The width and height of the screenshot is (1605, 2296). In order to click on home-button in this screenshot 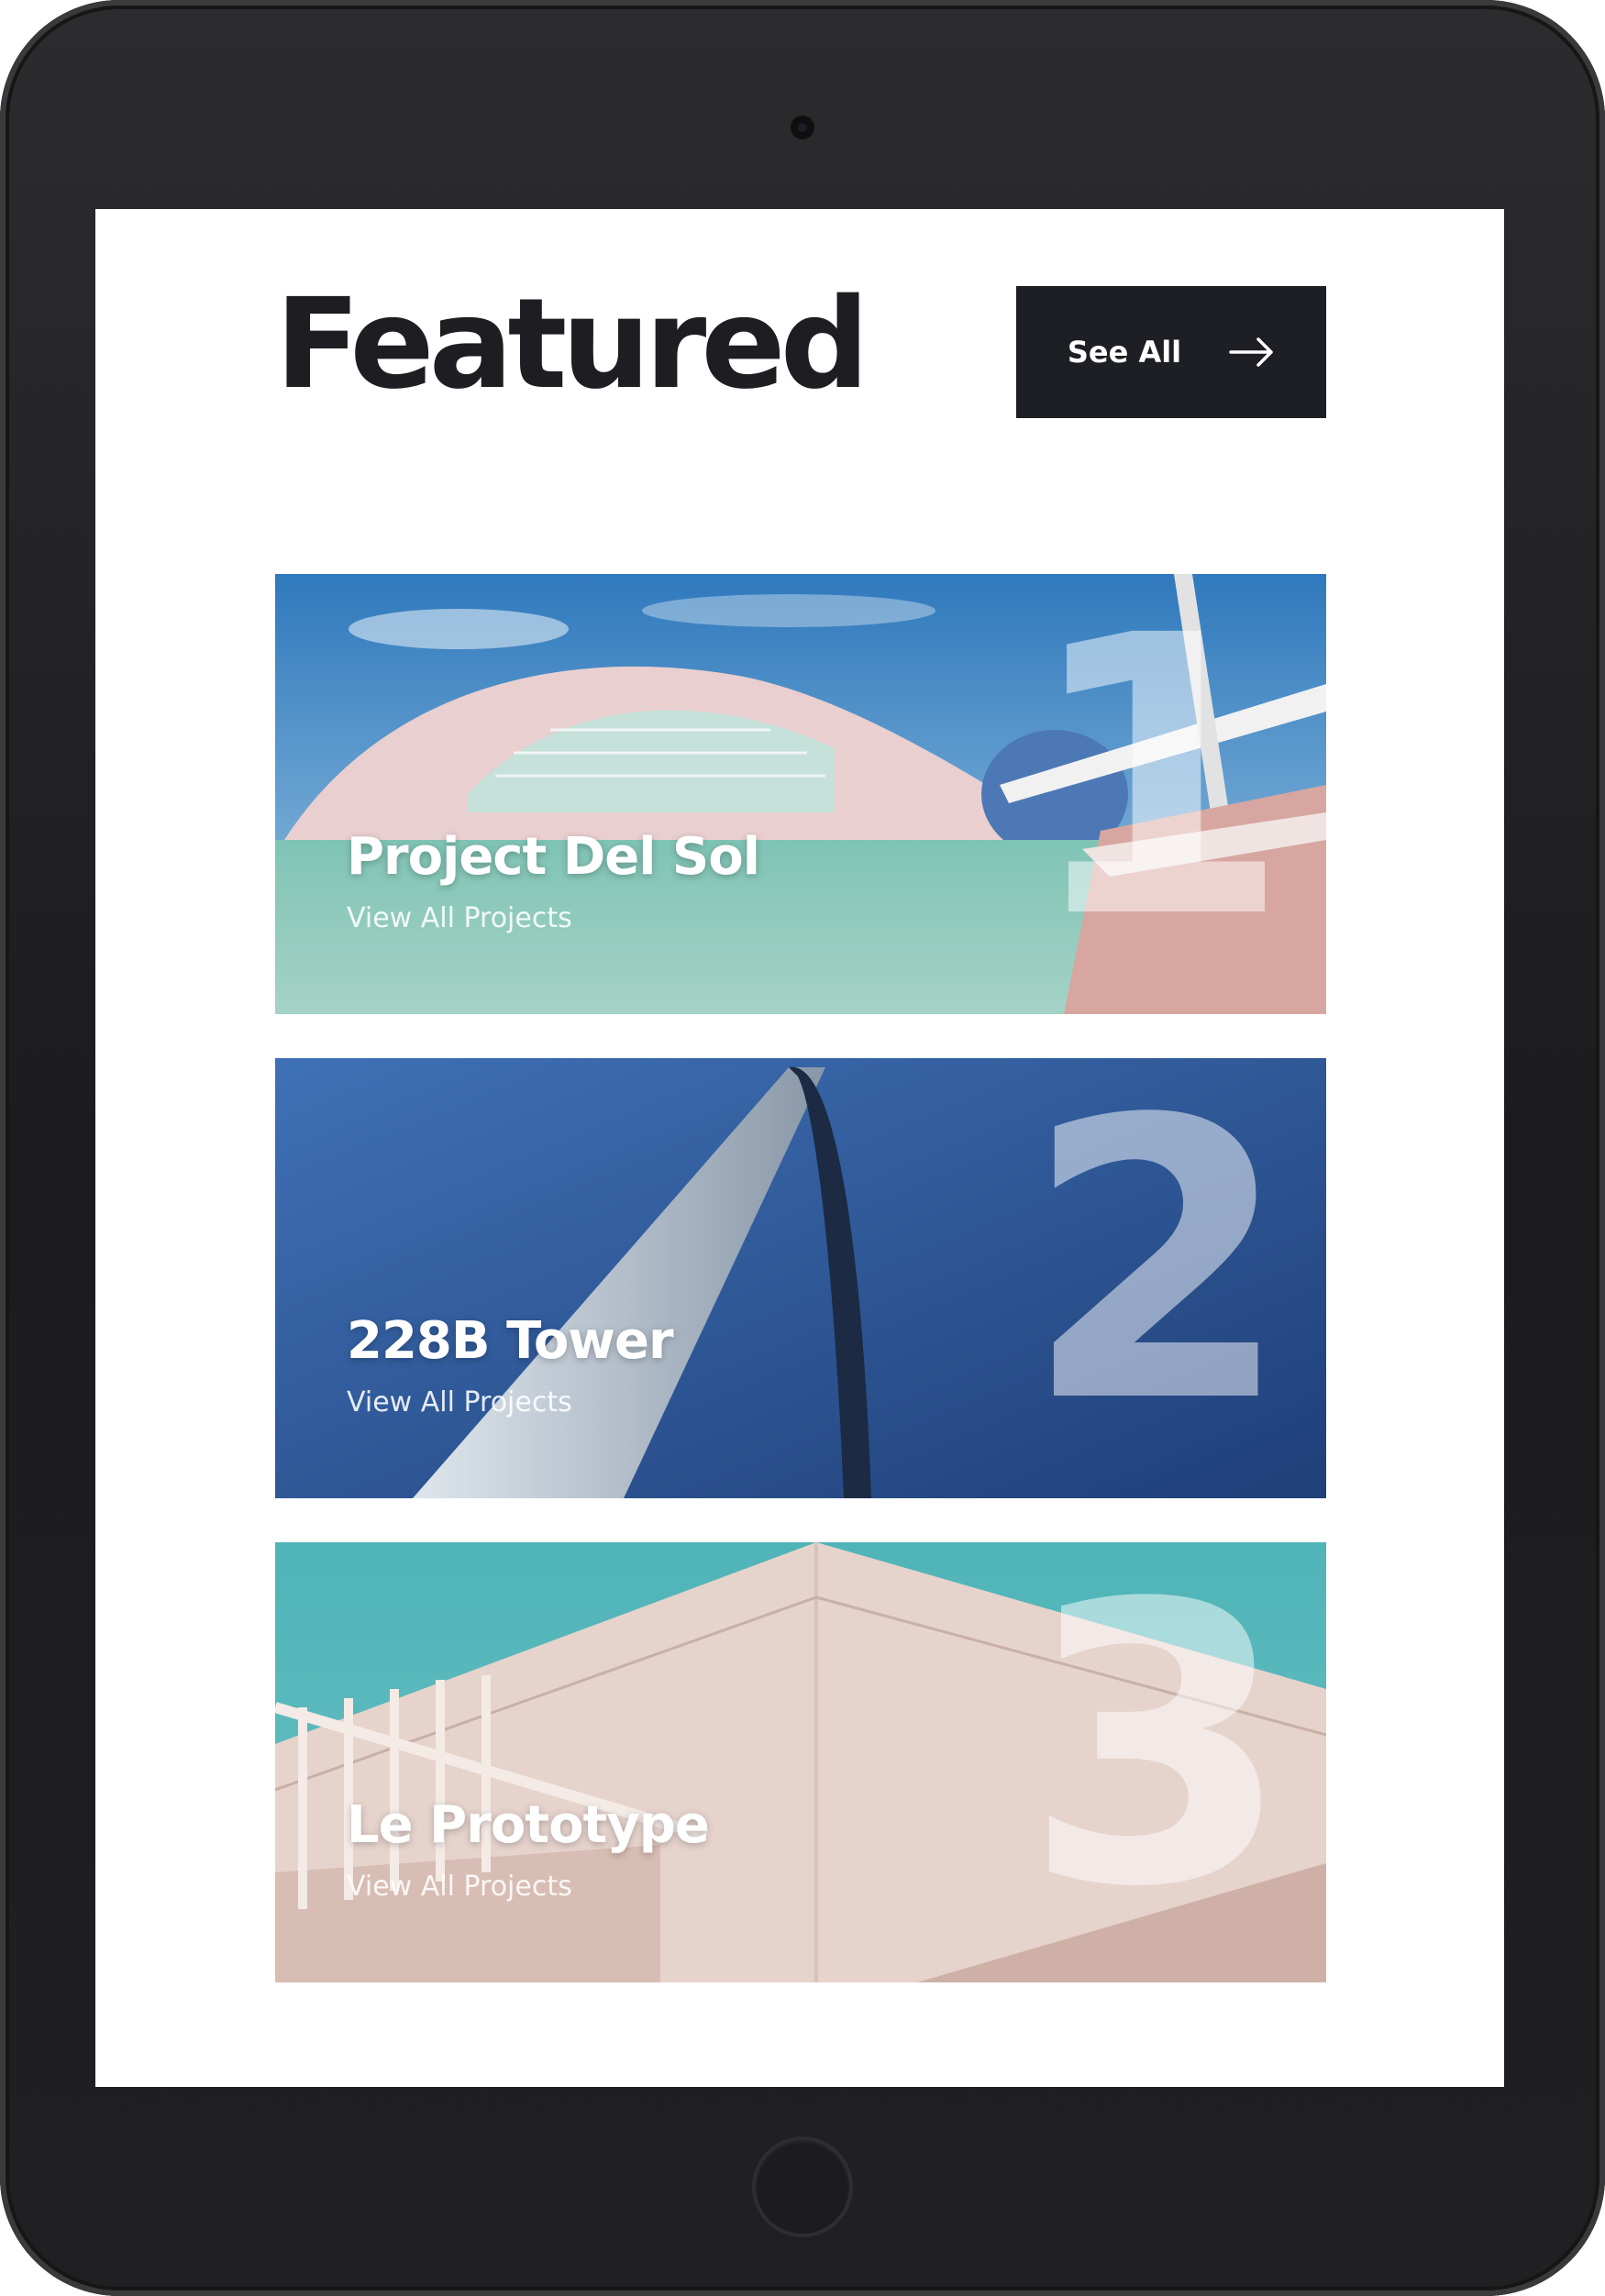, I will do `click(802, 2186)`.